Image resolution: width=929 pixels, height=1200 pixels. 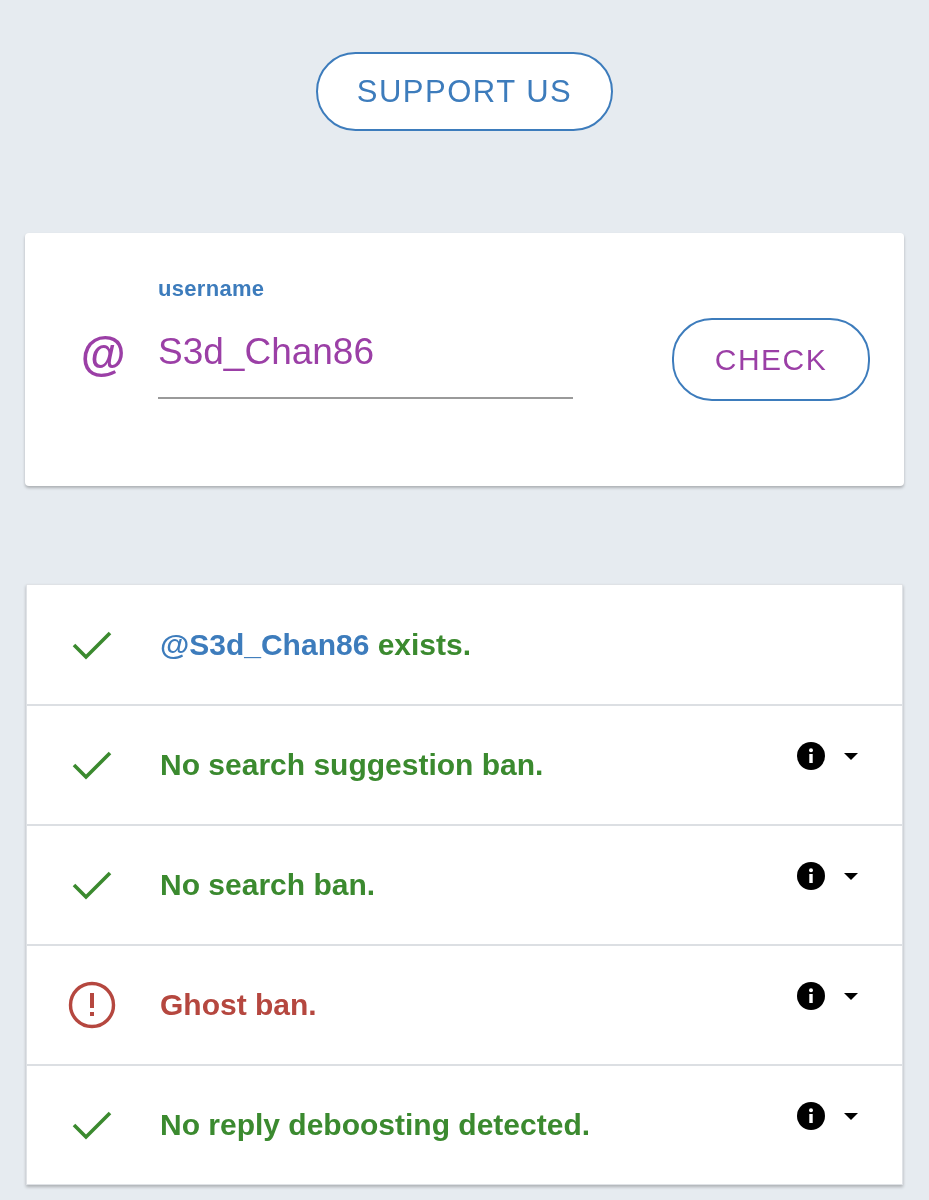 I want to click on username-input: S3d_Chan86, so click(x=365, y=363).